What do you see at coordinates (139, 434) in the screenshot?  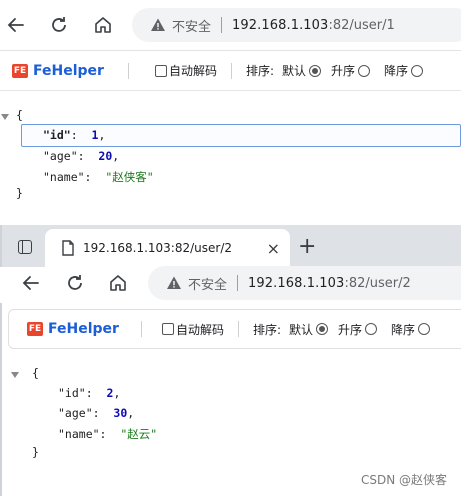 I see `json-value: "赵云"` at bounding box center [139, 434].